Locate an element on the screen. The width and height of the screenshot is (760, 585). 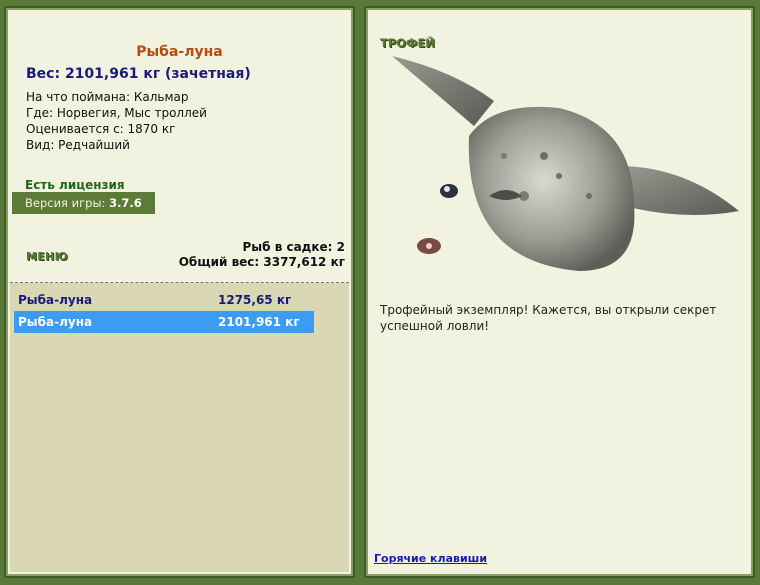
kind-info: Вид: Редчайший is located at coordinates (78, 145).